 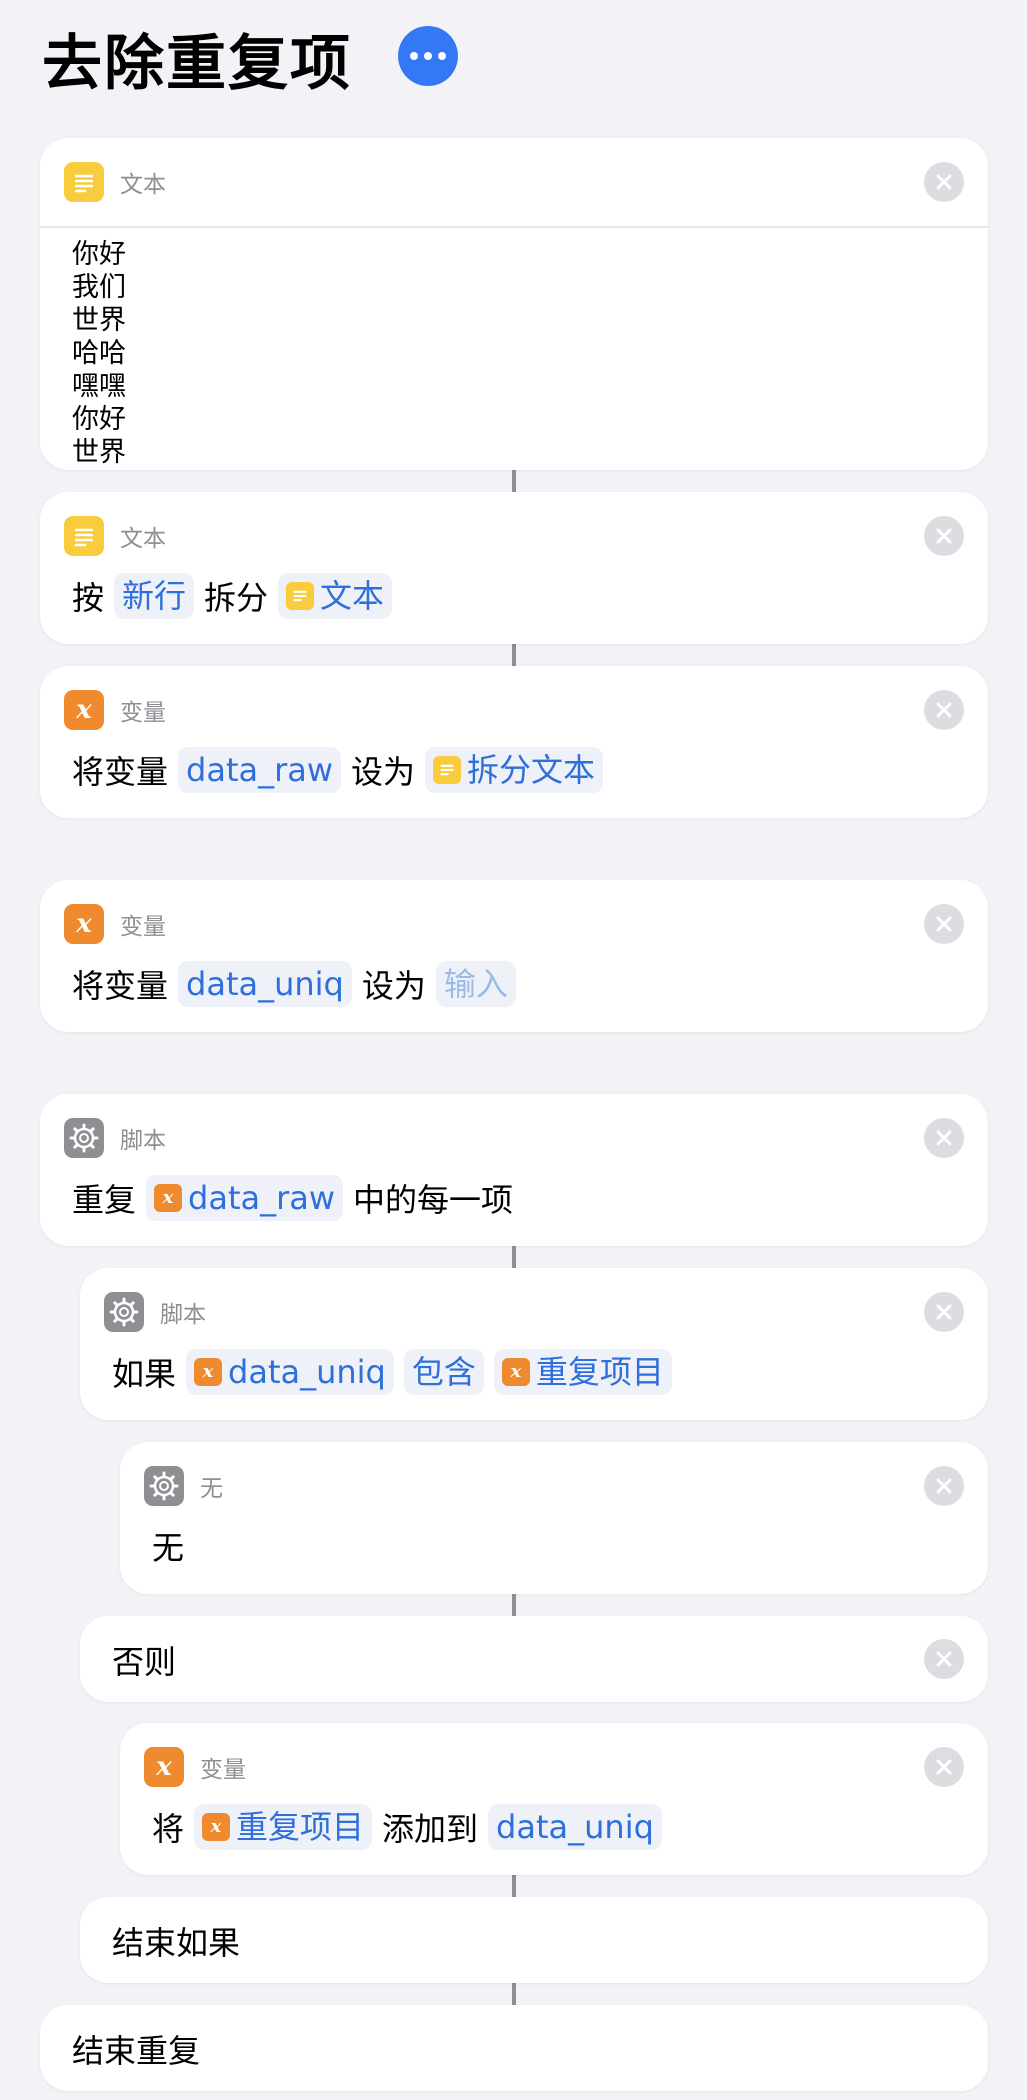 I want to click on token-label: 输入, so click(x=475, y=984).